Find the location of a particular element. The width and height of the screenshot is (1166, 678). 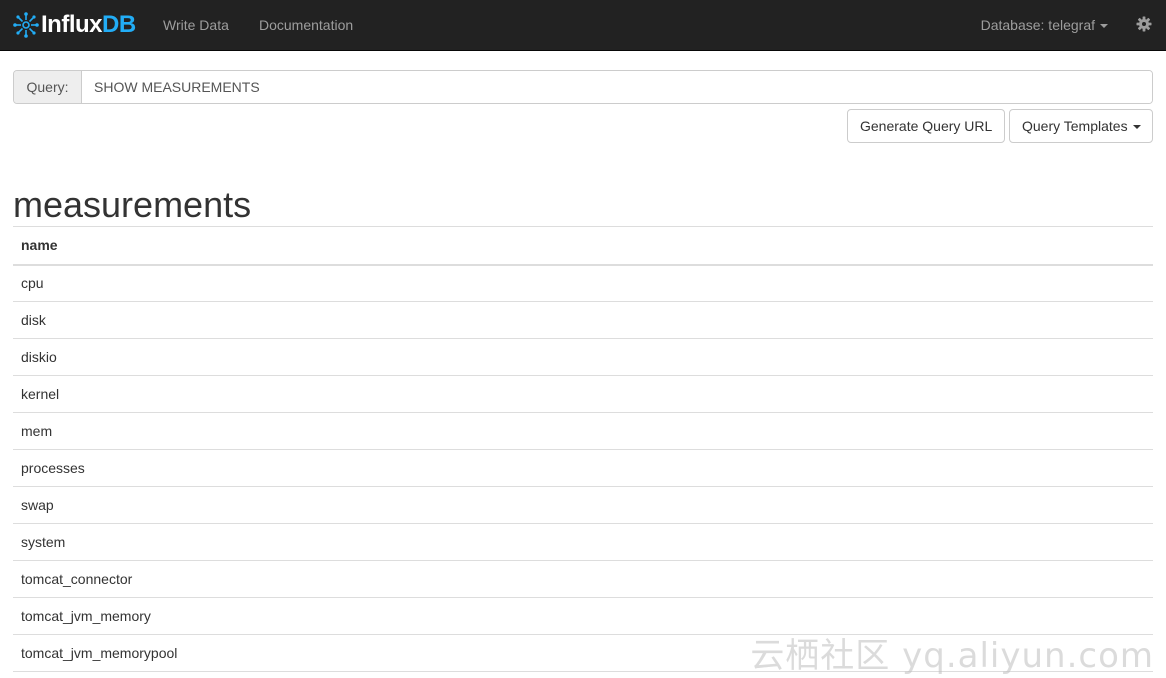

measurement-name-cell: system is located at coordinates (583, 542).